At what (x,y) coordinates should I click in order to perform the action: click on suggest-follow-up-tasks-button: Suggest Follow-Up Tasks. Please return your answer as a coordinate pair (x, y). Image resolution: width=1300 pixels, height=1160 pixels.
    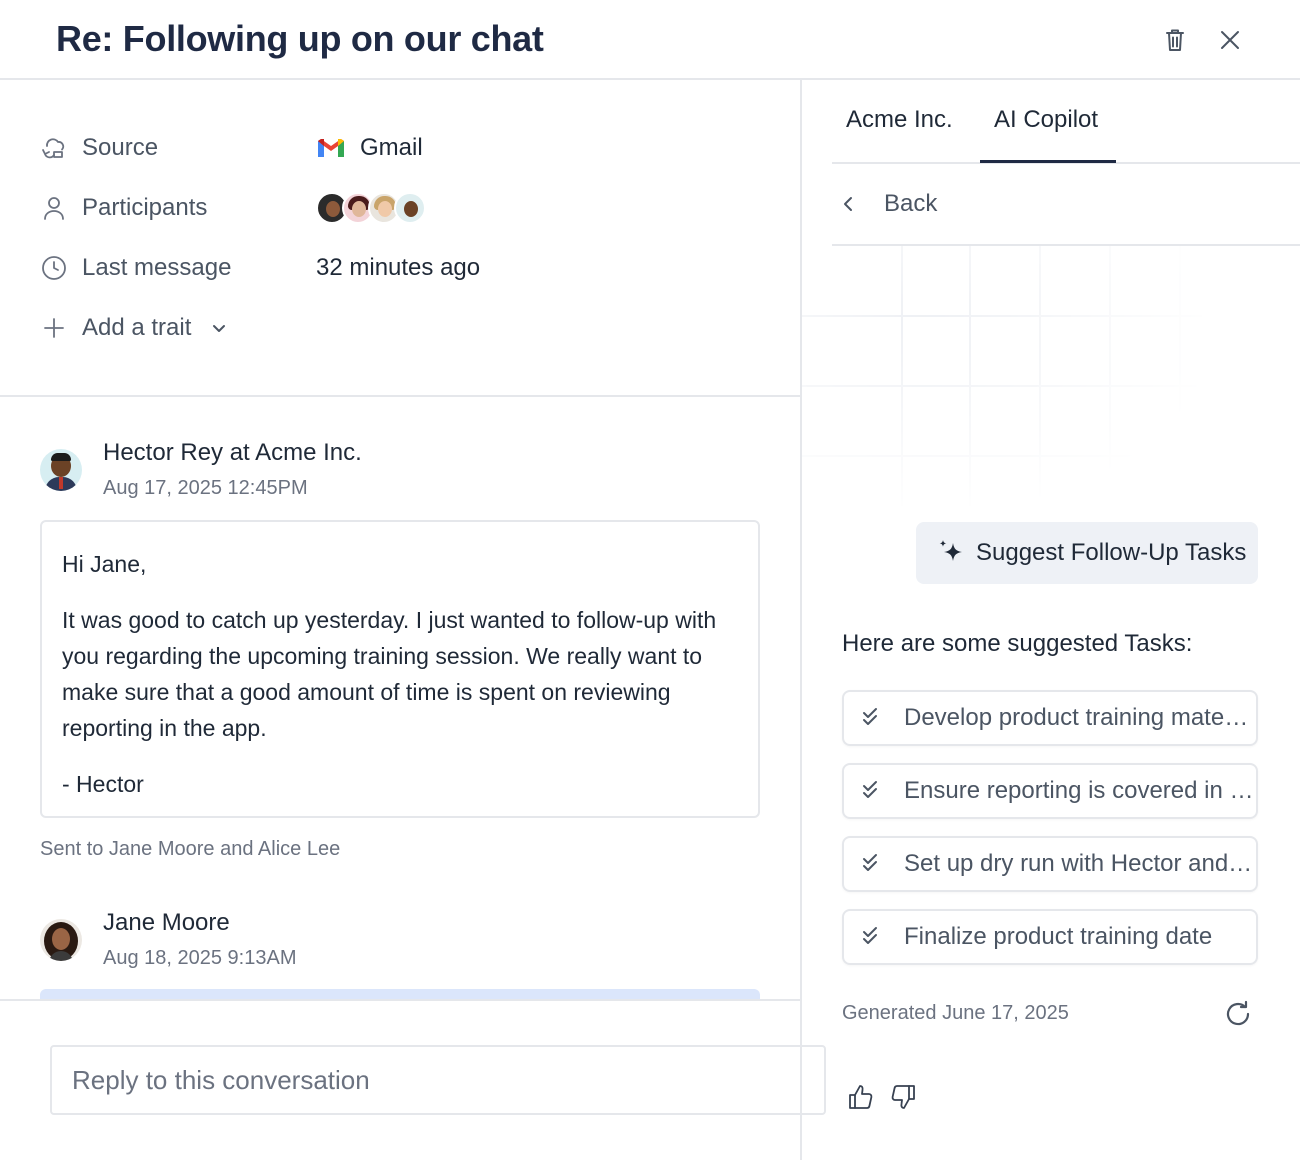
    Looking at the image, I should click on (1087, 553).